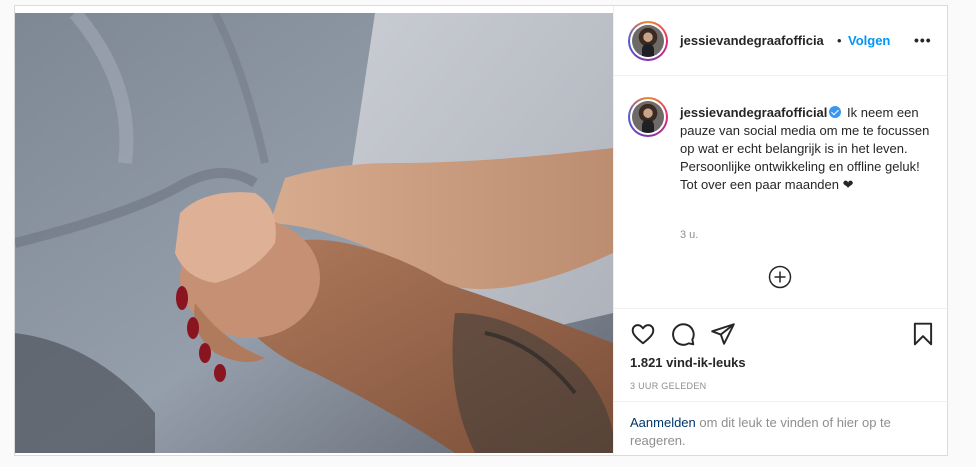 Image resolution: width=976 pixels, height=467 pixels. What do you see at coordinates (663, 422) in the screenshot?
I see `login-link: Aanmelden` at bounding box center [663, 422].